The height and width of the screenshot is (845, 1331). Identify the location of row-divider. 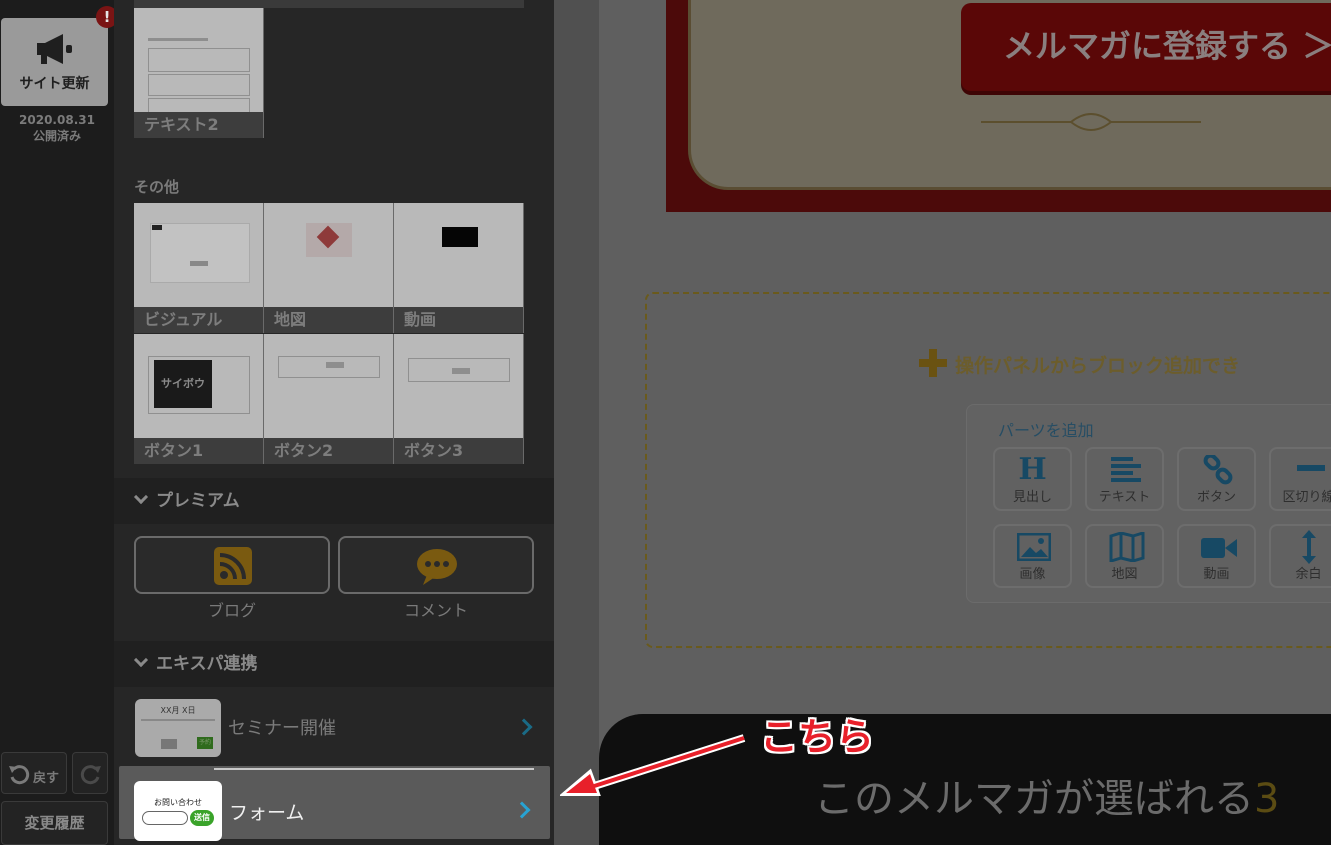
(374, 769).